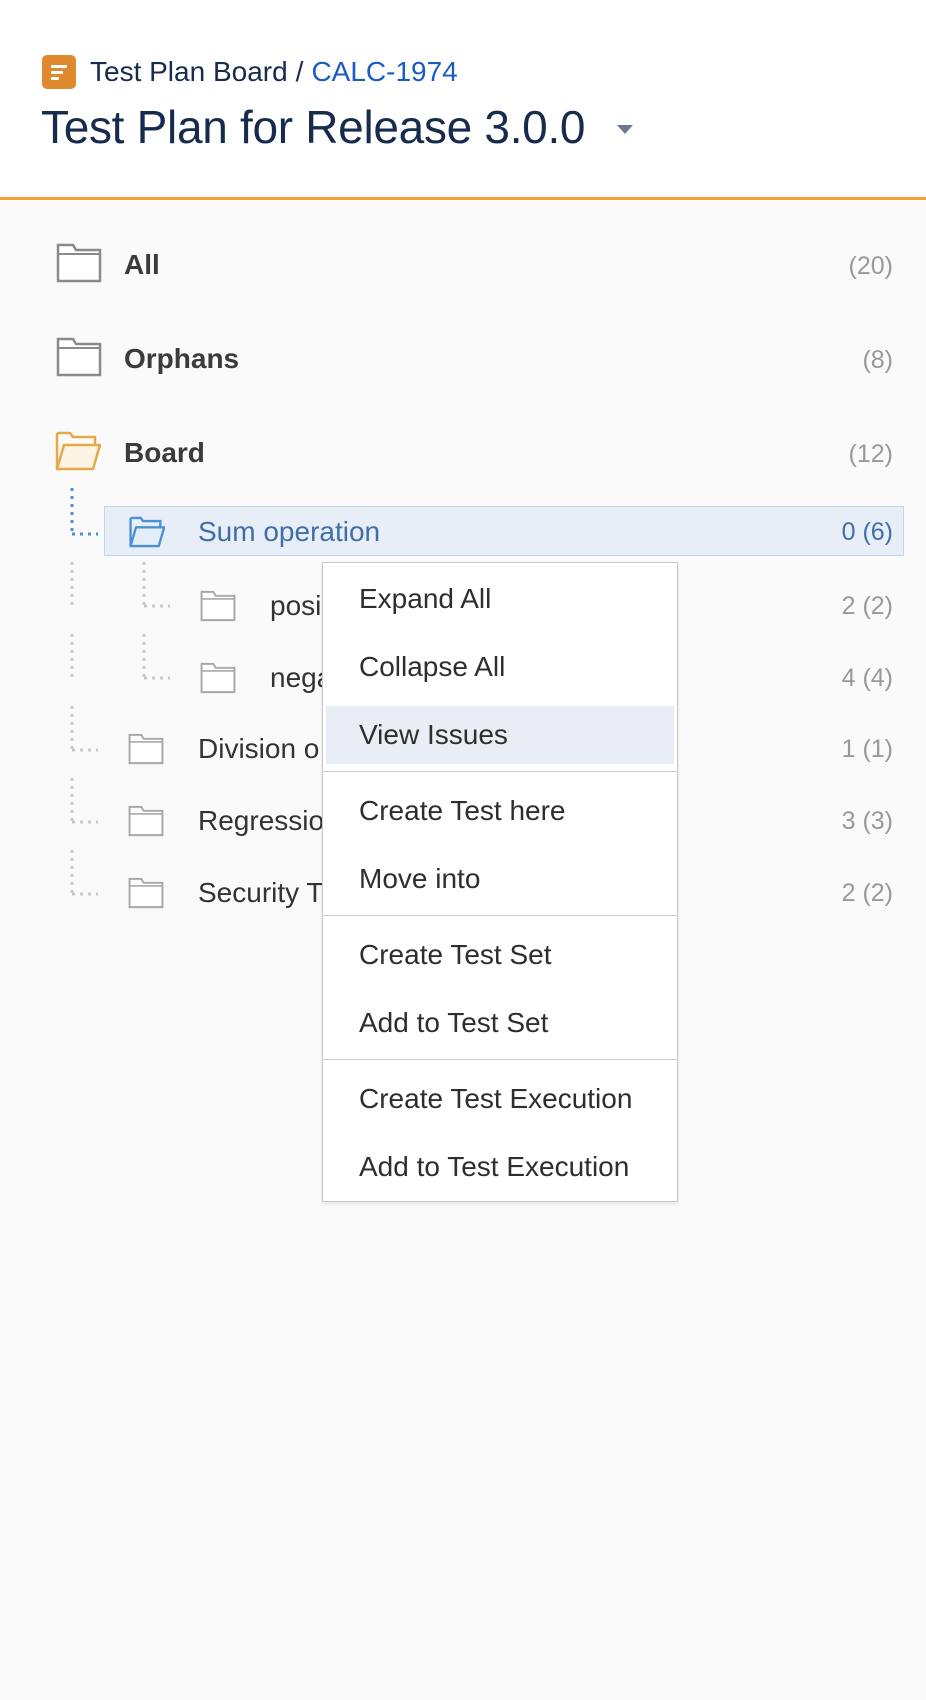 Image resolution: width=926 pixels, height=1700 pixels. What do you see at coordinates (463, 362) in the screenshot?
I see `tree-item-orphans: Orphans (8)` at bounding box center [463, 362].